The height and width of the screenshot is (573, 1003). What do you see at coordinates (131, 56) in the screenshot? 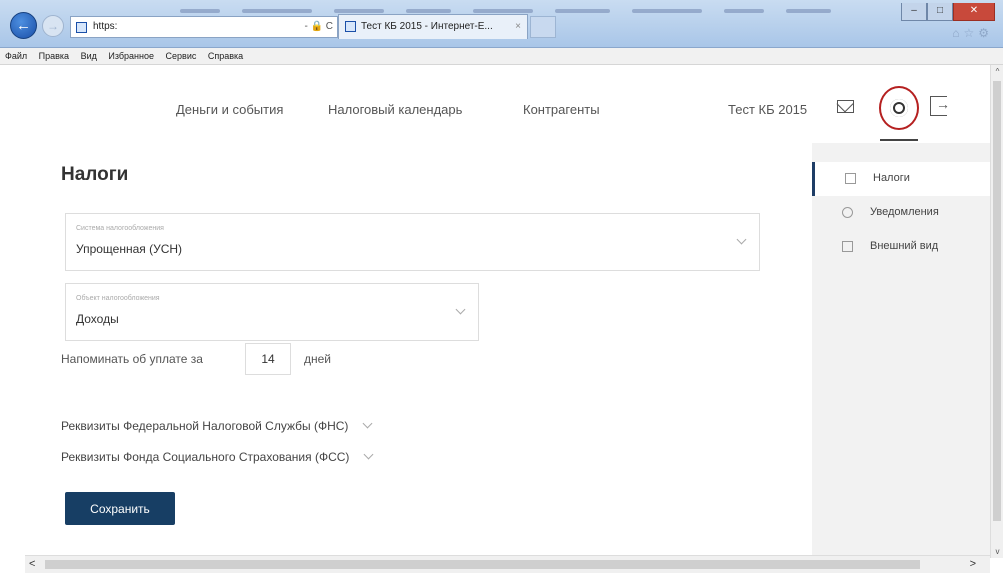
I see `menu-favorites: Избранное` at bounding box center [131, 56].